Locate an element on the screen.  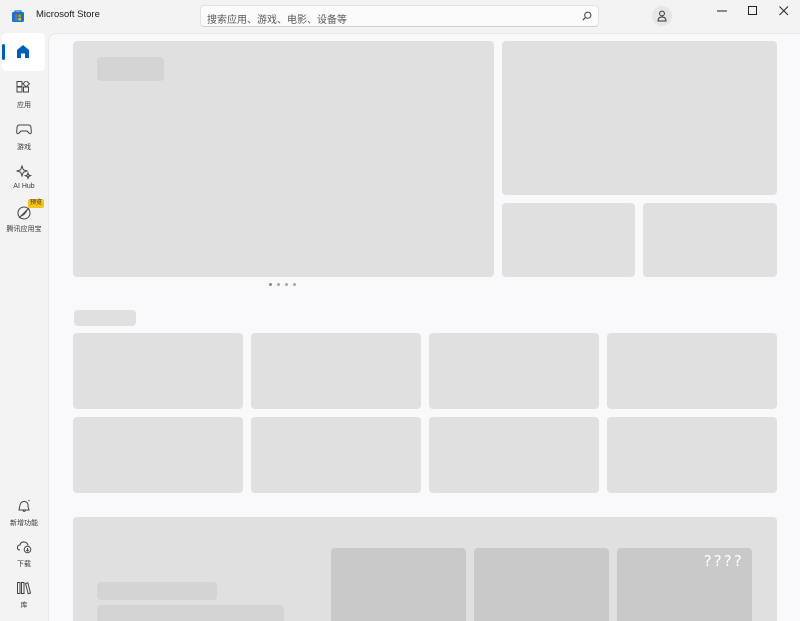
sidebar-item-label: AI Hub is located at coordinates (24, 186).